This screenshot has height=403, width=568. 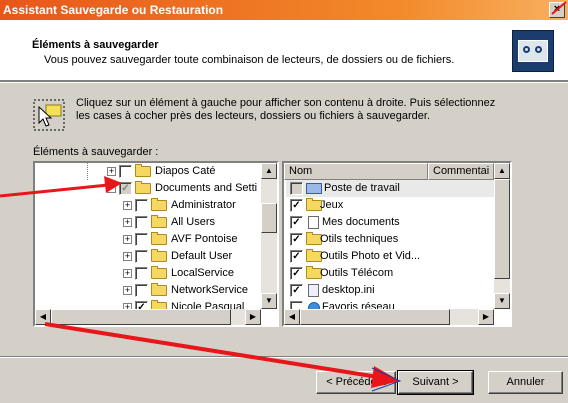 What do you see at coordinates (525, 382) in the screenshot?
I see `cancel-button: Annuler` at bounding box center [525, 382].